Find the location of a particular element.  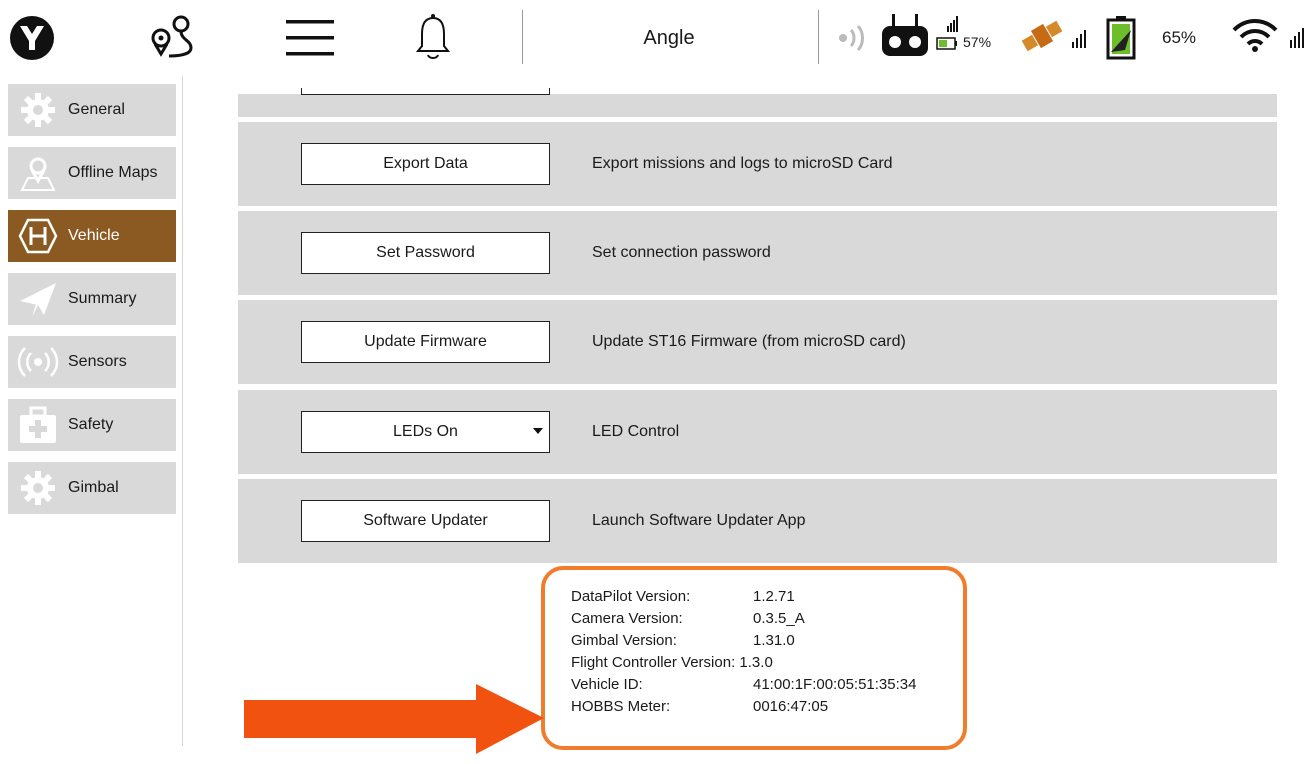

sidebar-item-safety: Safety is located at coordinates (92, 425).